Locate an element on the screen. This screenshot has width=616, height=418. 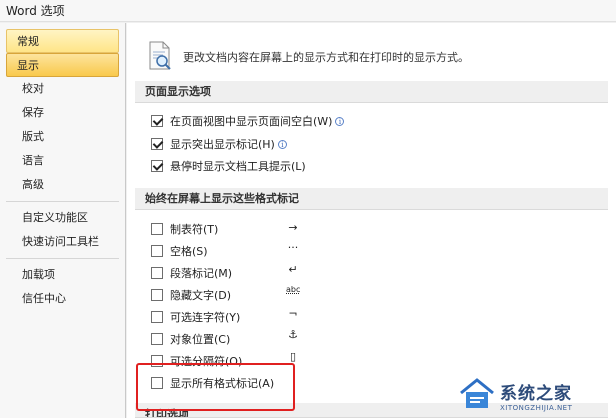
site-watermark: 系统之家 XITONGZHIJIA.NET is located at coordinates (537, 395).